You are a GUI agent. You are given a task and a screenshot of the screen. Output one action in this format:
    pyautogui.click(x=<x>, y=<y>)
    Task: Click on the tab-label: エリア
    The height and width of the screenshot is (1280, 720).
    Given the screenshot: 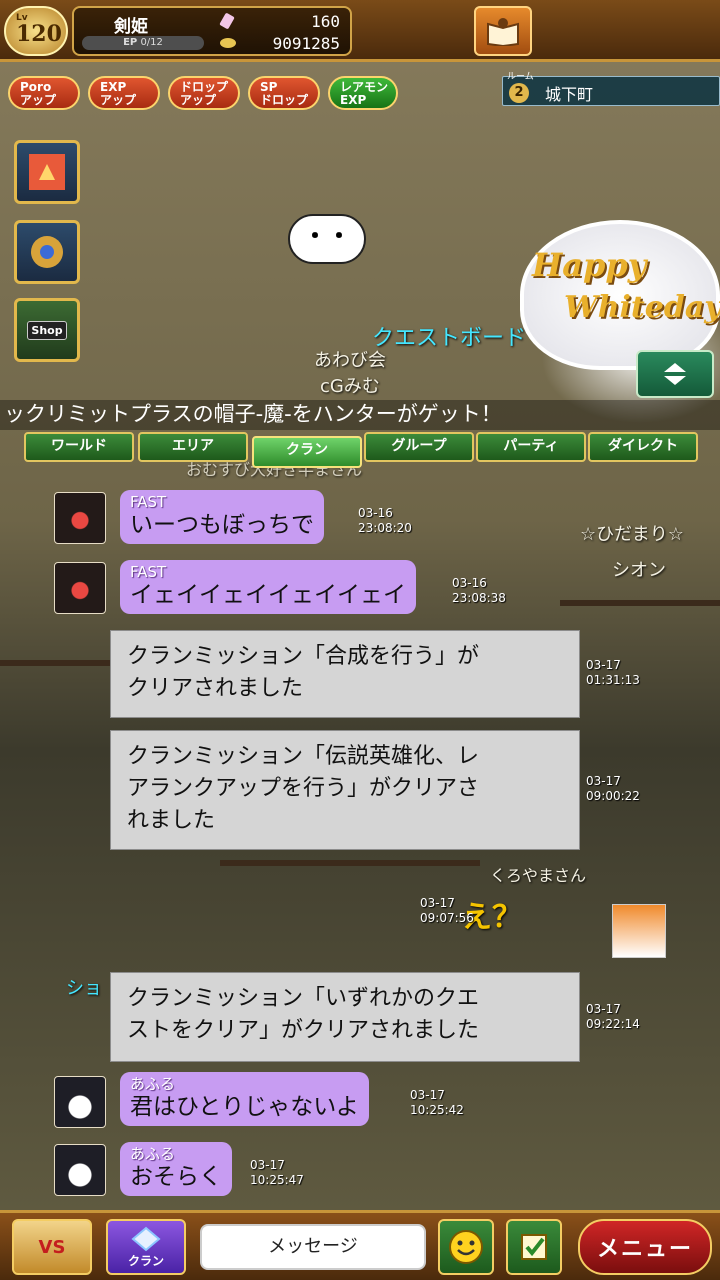 What is the action you would take?
    pyautogui.click(x=193, y=446)
    